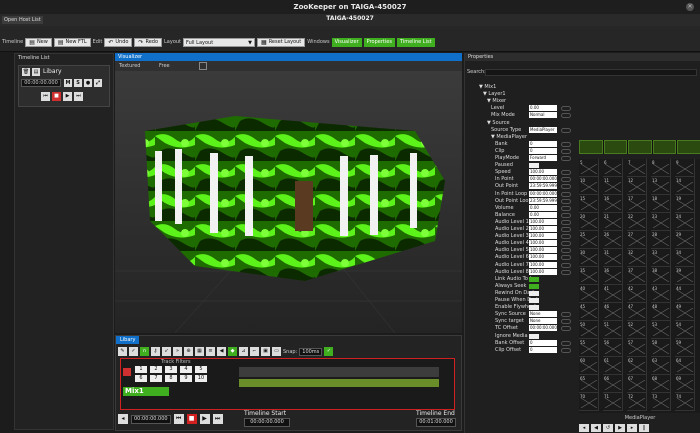 The width and height of the screenshot is (700, 433). Describe the element at coordinates (88, 83) in the screenshot. I see `record-icon: ●` at that location.